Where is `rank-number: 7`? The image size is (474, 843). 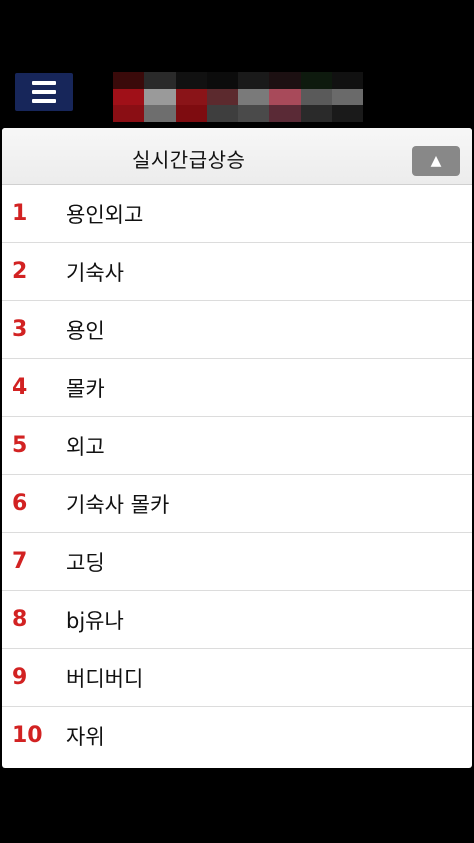 rank-number: 7 is located at coordinates (20, 561).